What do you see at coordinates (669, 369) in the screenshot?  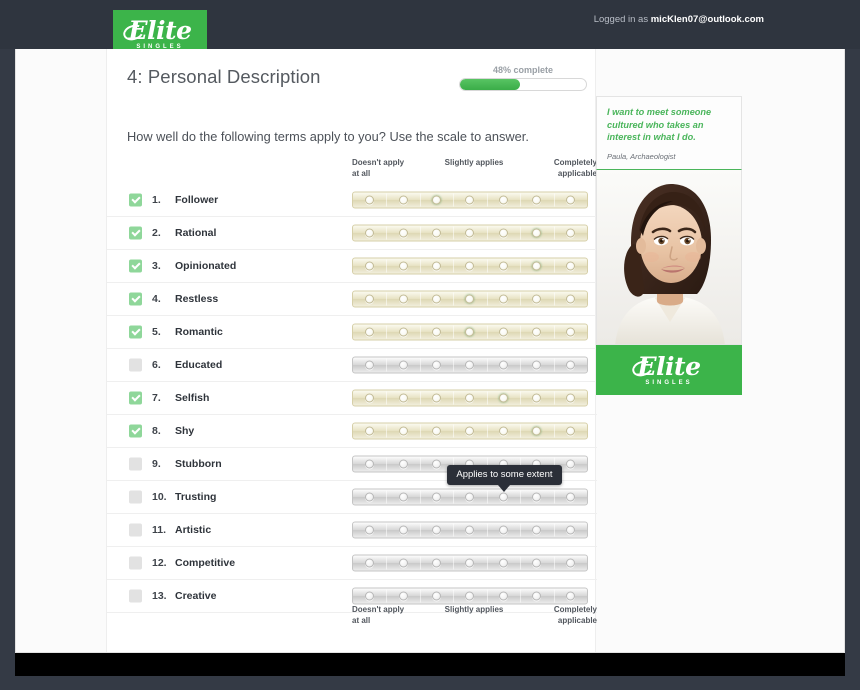 I see `sidebar-elite-singles-logo: Elite SINGLES` at bounding box center [669, 369].